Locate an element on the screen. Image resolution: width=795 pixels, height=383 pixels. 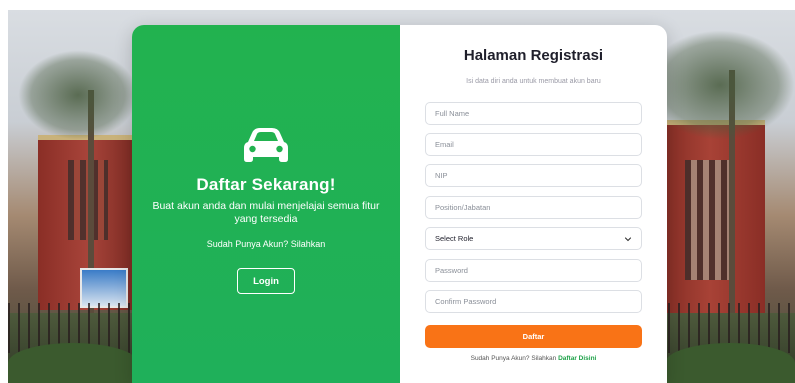
nip-input is located at coordinates (533, 175).